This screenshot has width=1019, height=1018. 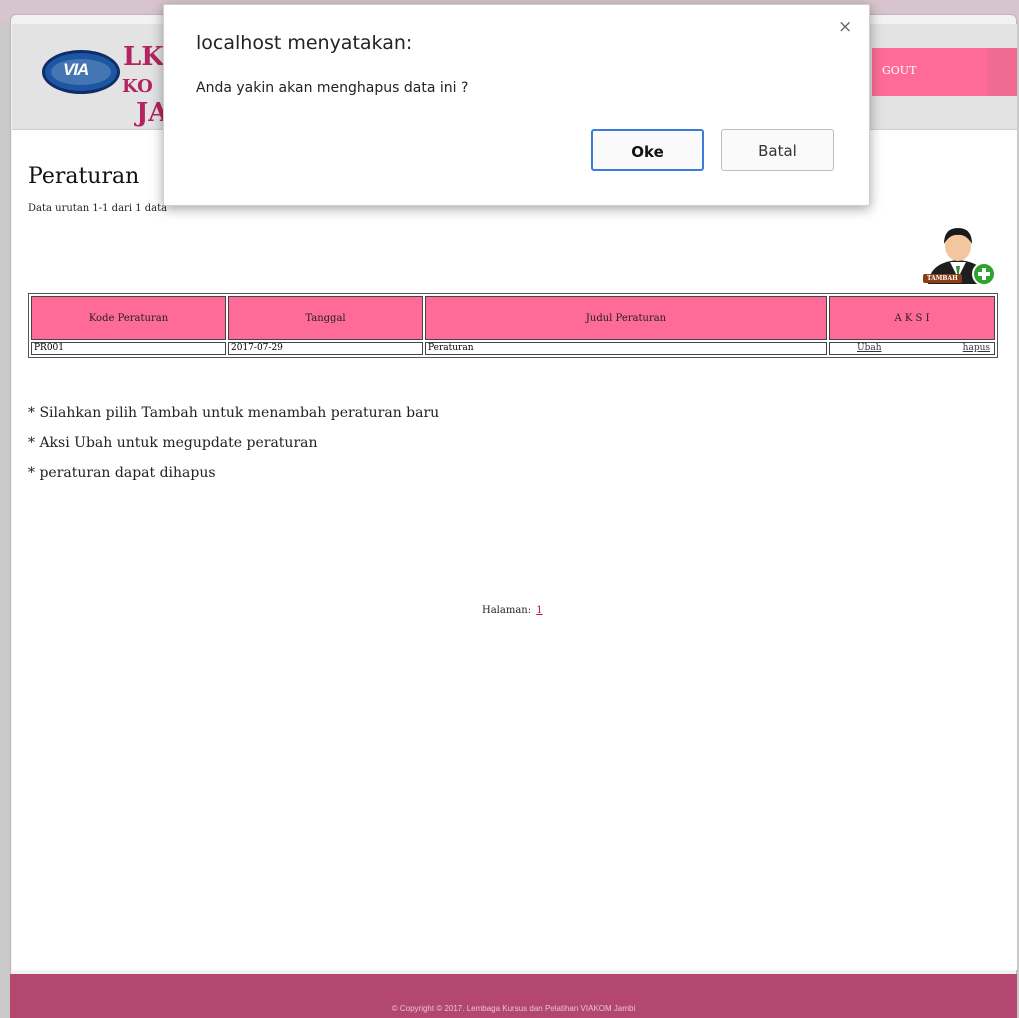 What do you see at coordinates (98, 208) in the screenshot?
I see `data-range-info: Data urutan 1-1 dari 1 data` at bounding box center [98, 208].